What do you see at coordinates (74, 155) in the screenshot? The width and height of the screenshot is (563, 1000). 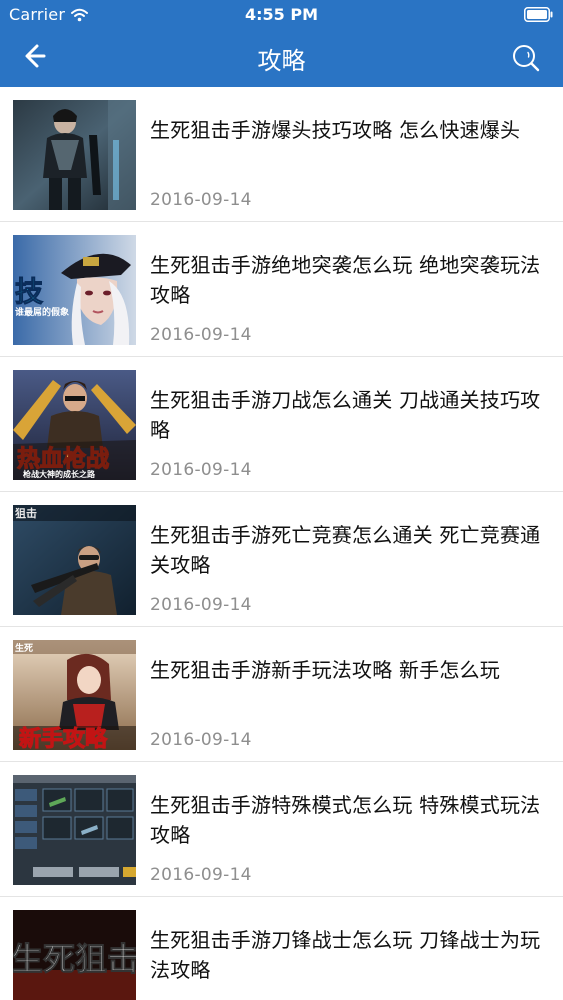 I see `armored-soldier-thumbnail` at bounding box center [74, 155].